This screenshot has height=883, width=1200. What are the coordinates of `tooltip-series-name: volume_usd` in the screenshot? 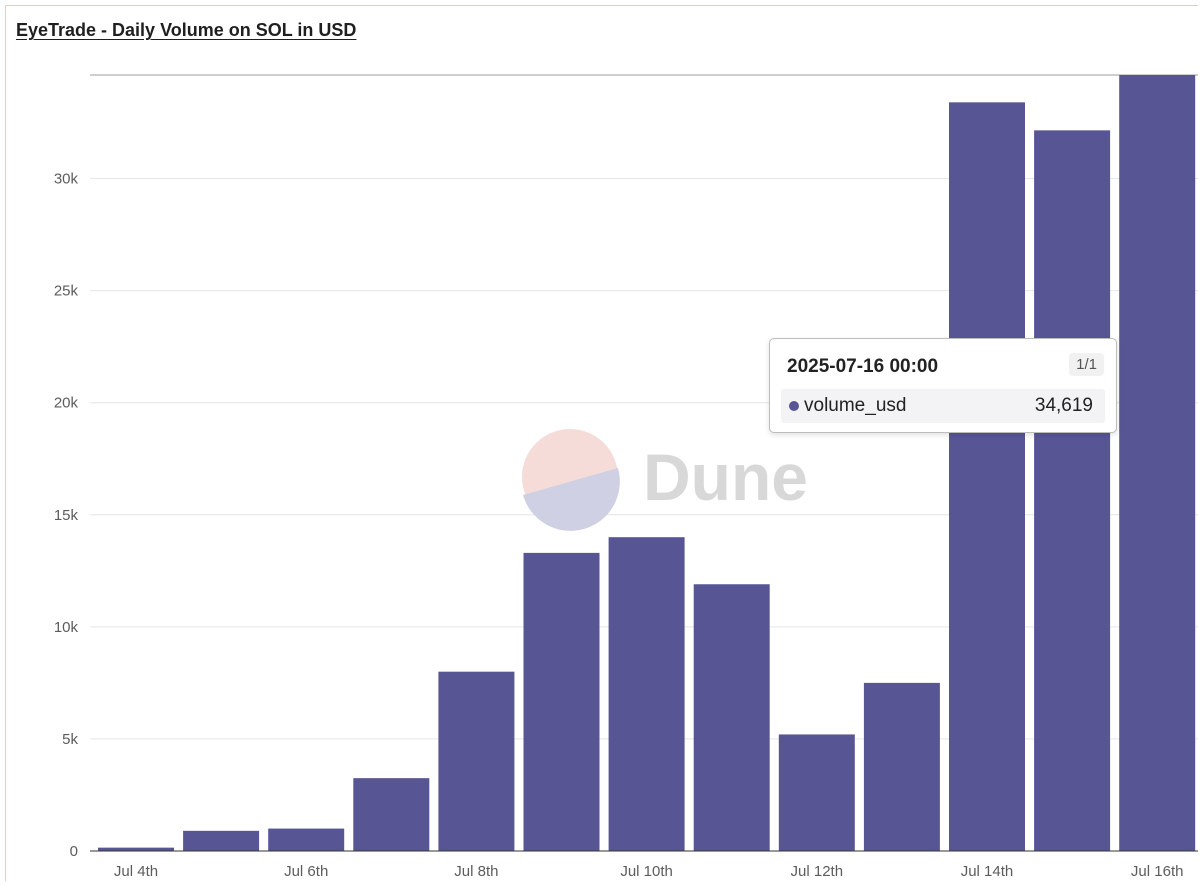 It's located at (855, 405).